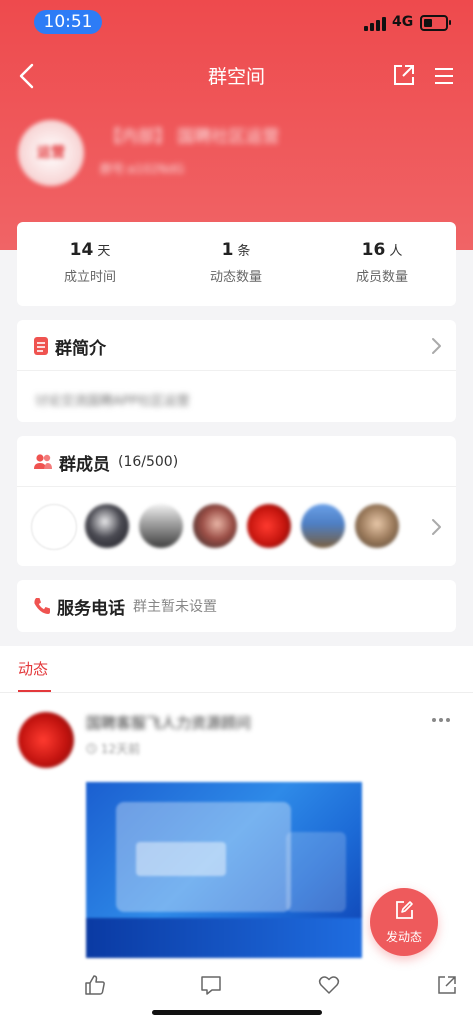 This screenshot has height=1024, width=473. Describe the element at coordinates (41, 346) in the screenshot. I see `document-icon` at that location.